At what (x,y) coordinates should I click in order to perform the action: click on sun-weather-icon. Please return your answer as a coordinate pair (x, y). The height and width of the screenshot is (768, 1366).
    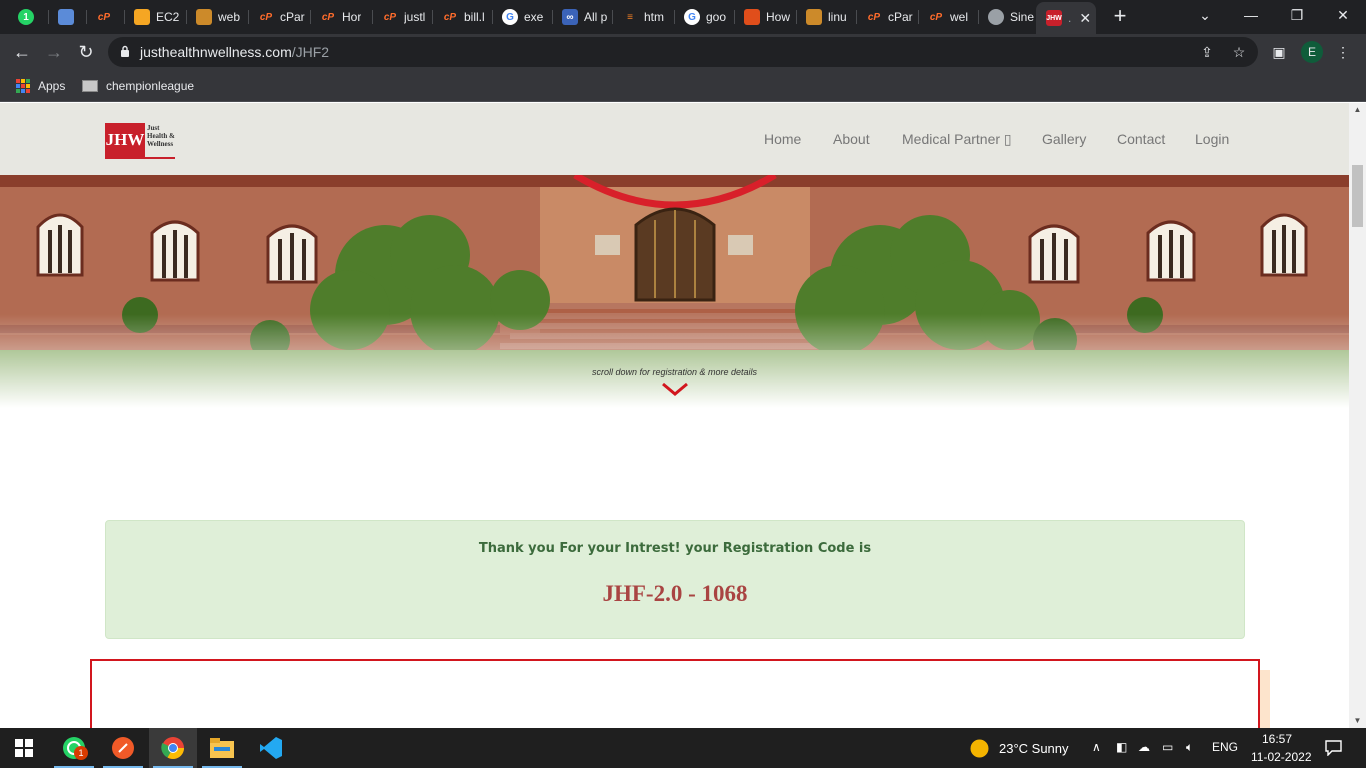
    Looking at the image, I should click on (979, 748).